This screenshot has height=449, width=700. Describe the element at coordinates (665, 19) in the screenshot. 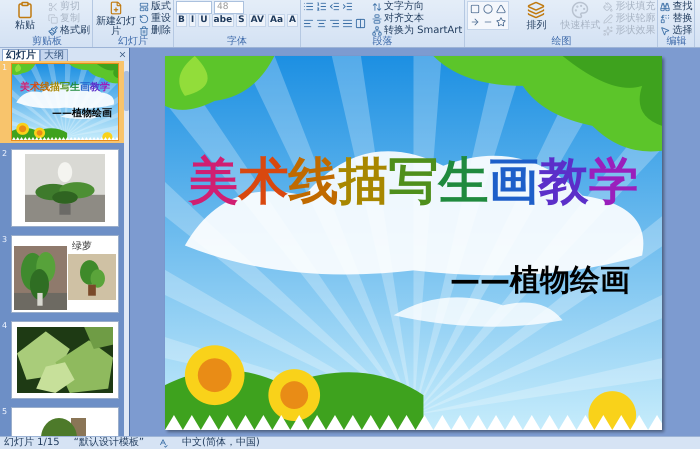

I see `replace-icon` at that location.